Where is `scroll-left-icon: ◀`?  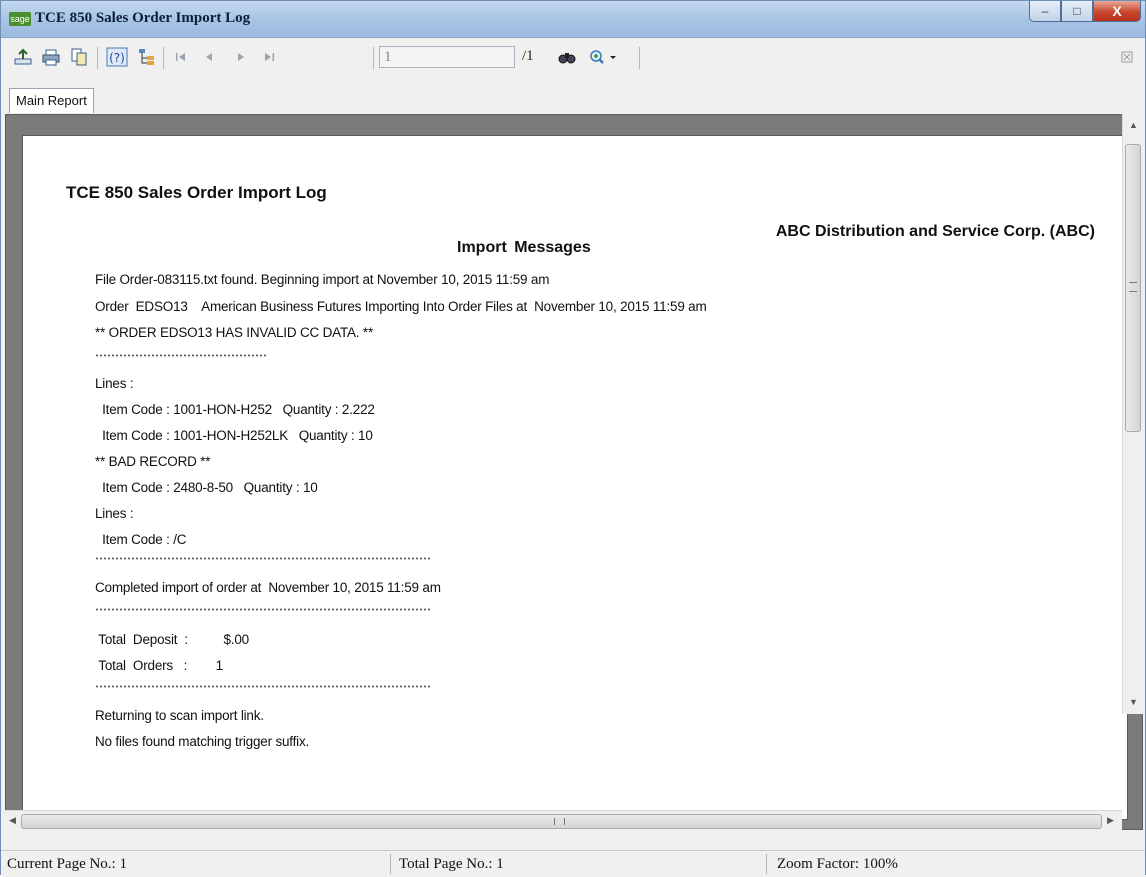 scroll-left-icon: ◀ is located at coordinates (12, 820).